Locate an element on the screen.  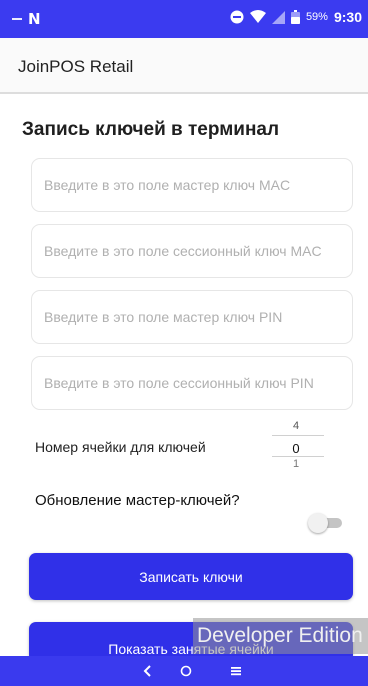
app-title: JoinPOS Retail is located at coordinates (76, 66).